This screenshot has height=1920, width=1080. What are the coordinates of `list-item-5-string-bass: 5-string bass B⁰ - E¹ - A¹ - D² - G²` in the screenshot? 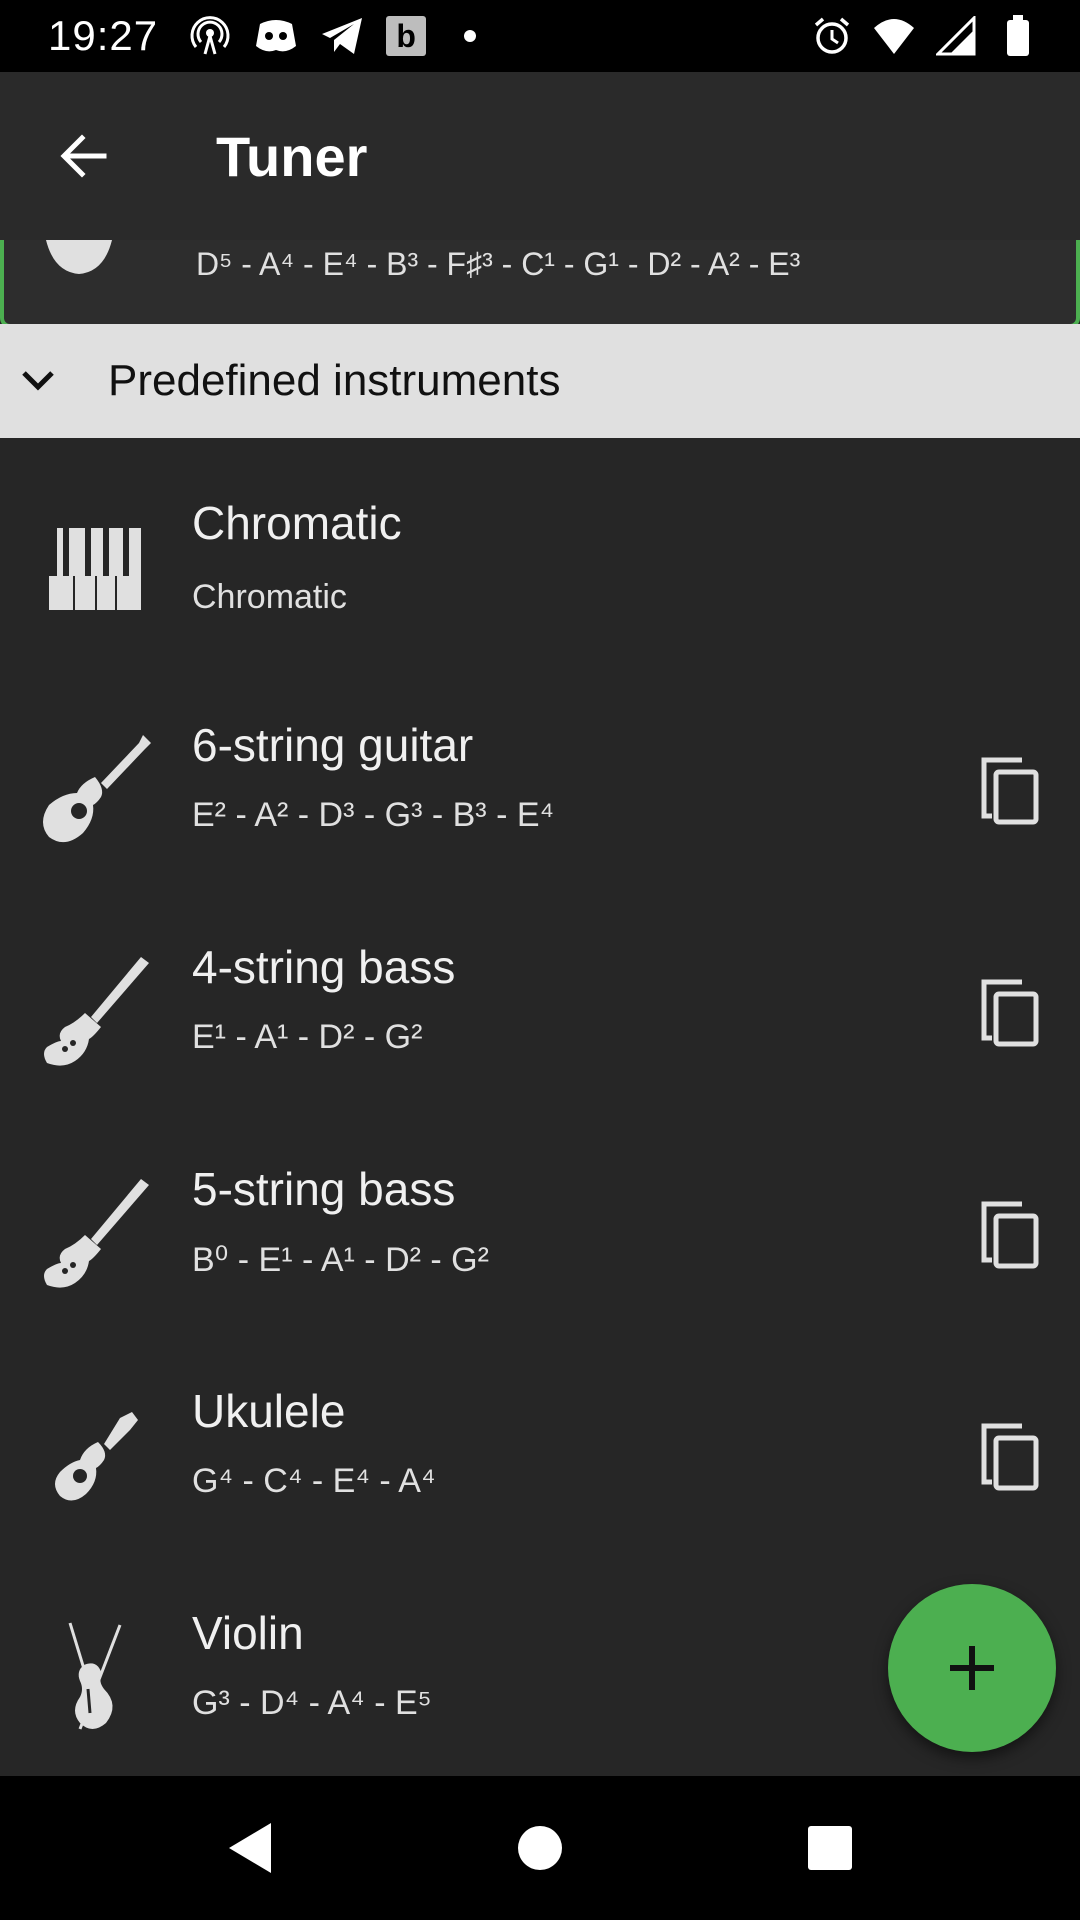 It's located at (540, 1215).